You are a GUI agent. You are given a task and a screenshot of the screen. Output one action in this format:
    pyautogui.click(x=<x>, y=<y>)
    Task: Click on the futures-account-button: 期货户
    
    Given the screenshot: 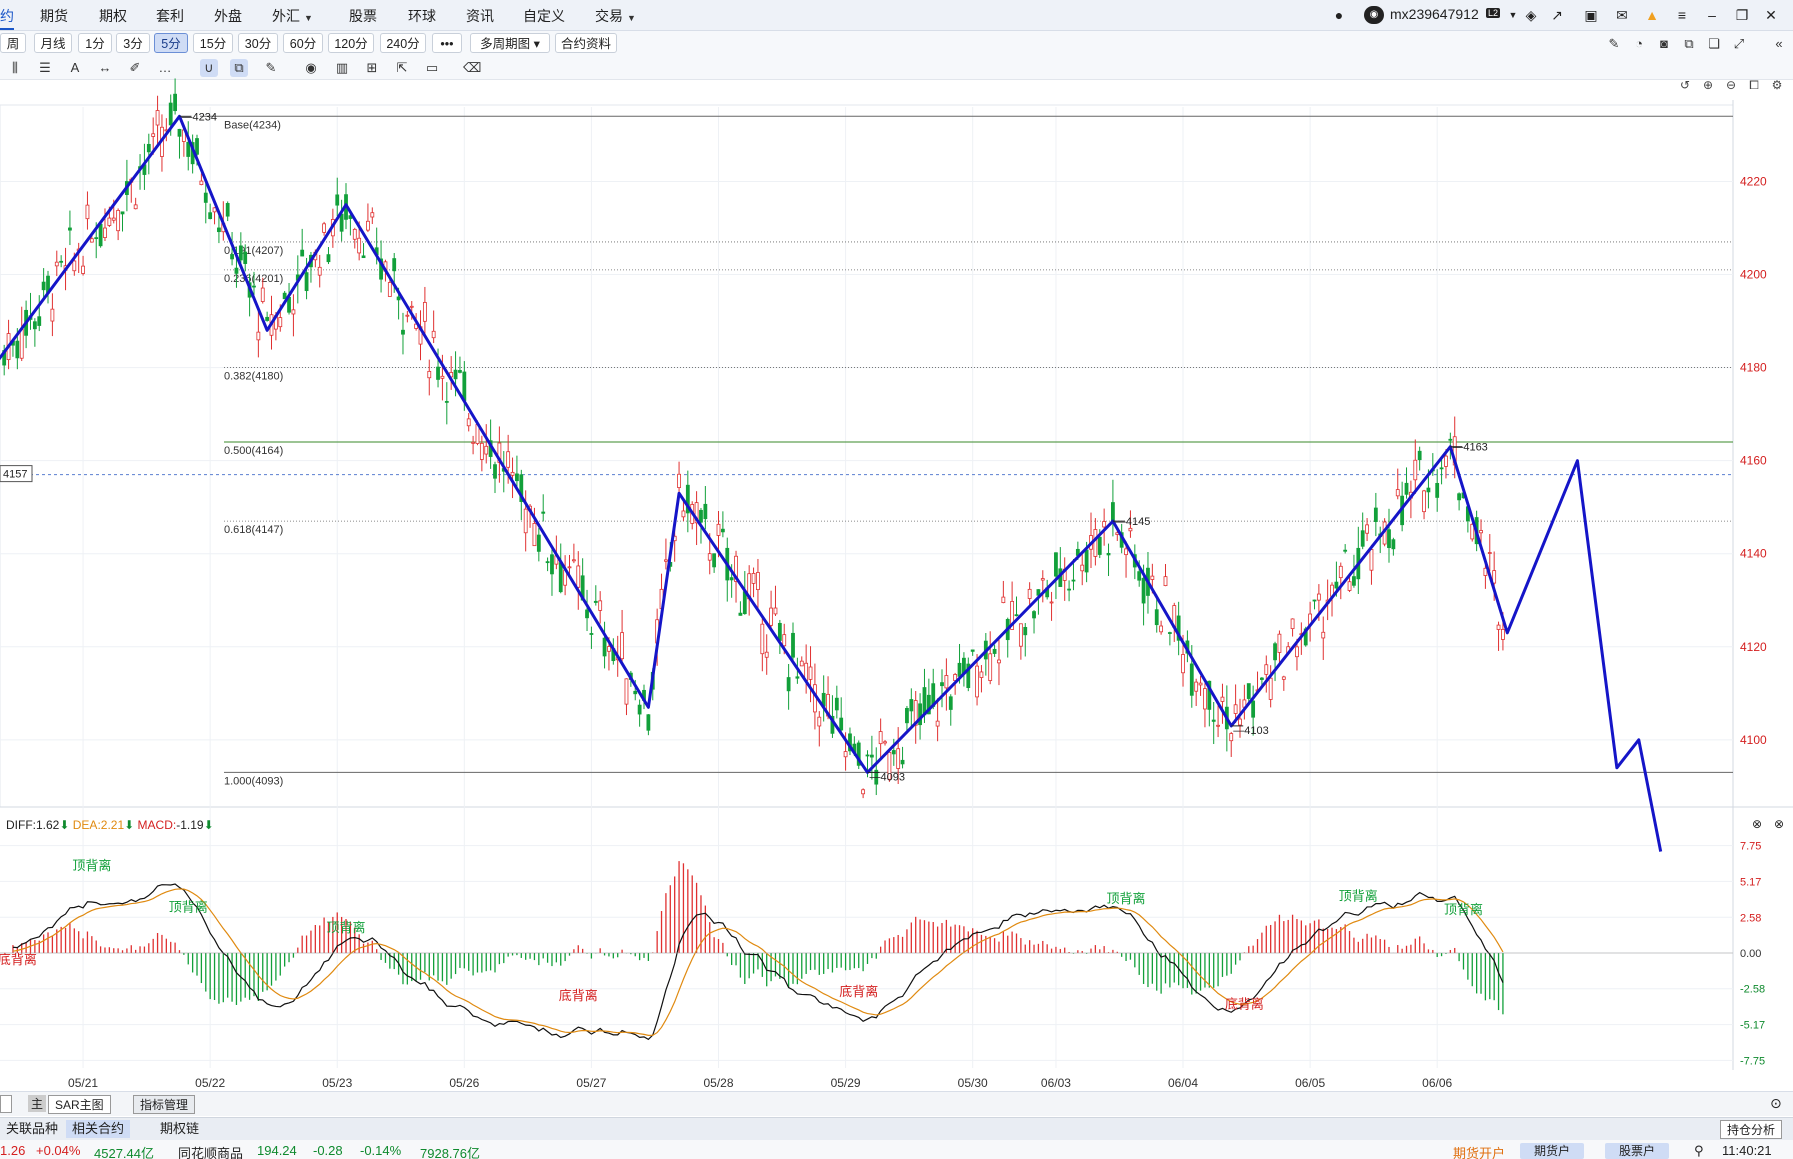 What is the action you would take?
    pyautogui.click(x=1552, y=1151)
    